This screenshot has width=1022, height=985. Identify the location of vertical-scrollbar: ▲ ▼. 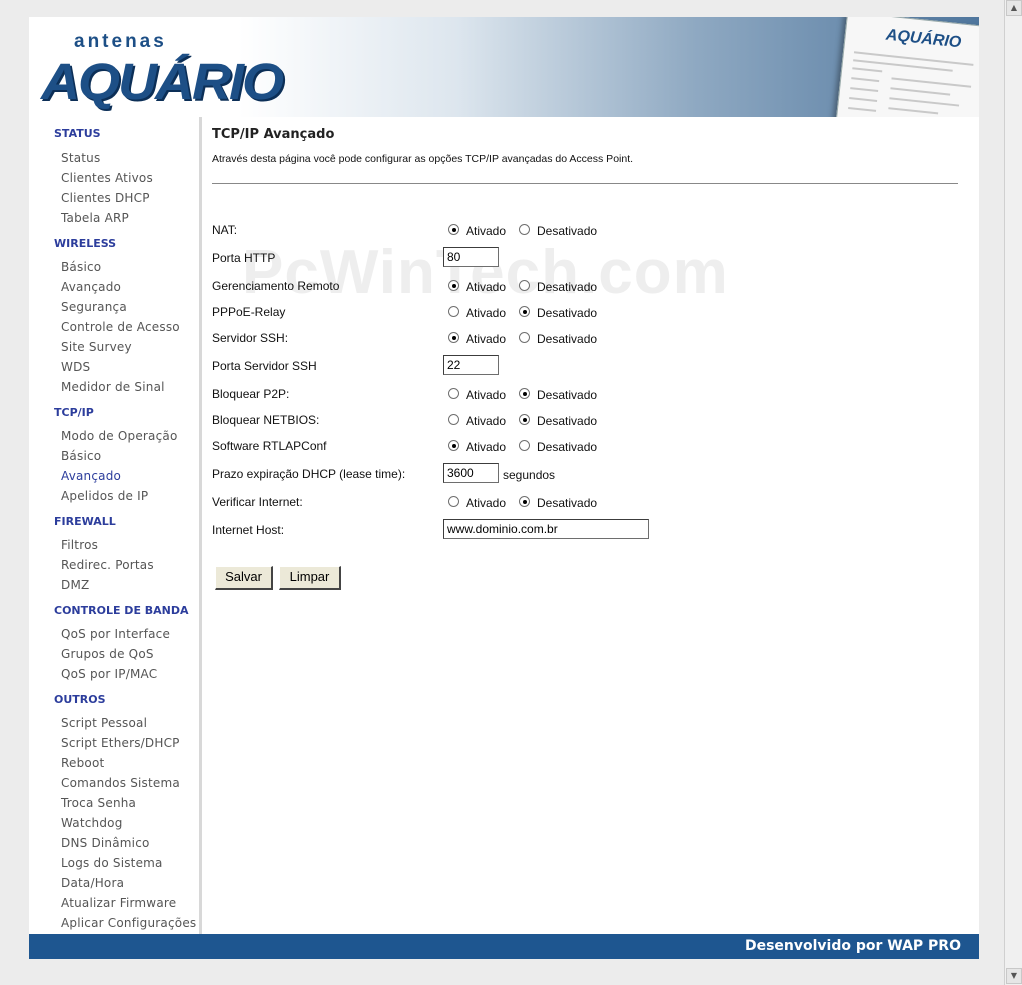
(1013, 492).